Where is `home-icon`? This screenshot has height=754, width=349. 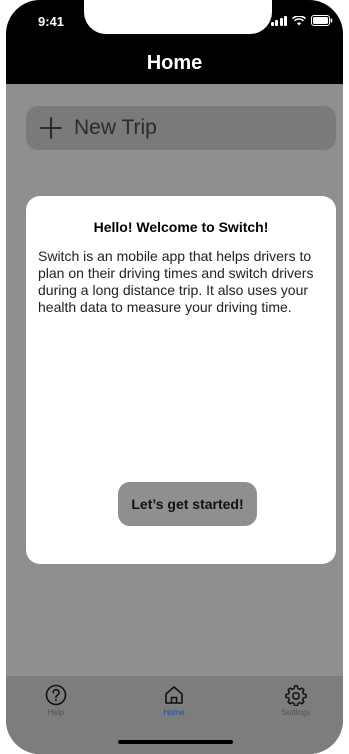
home-icon is located at coordinates (174, 695).